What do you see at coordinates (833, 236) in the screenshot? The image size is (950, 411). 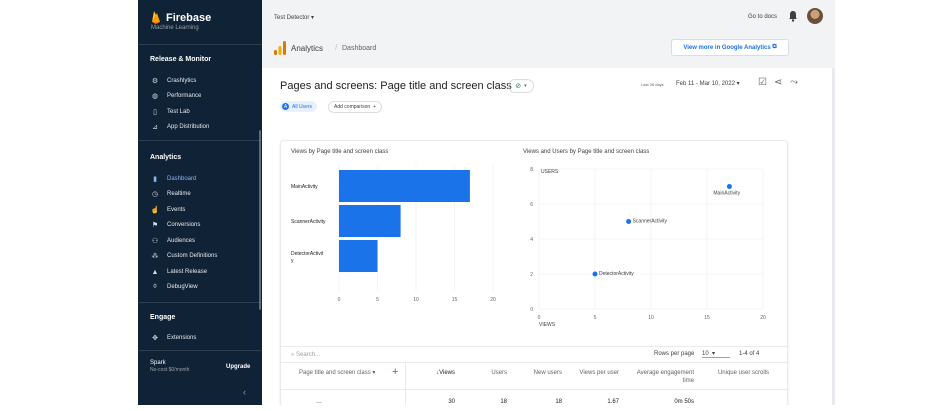 I see `content-scrollbar` at bounding box center [833, 236].